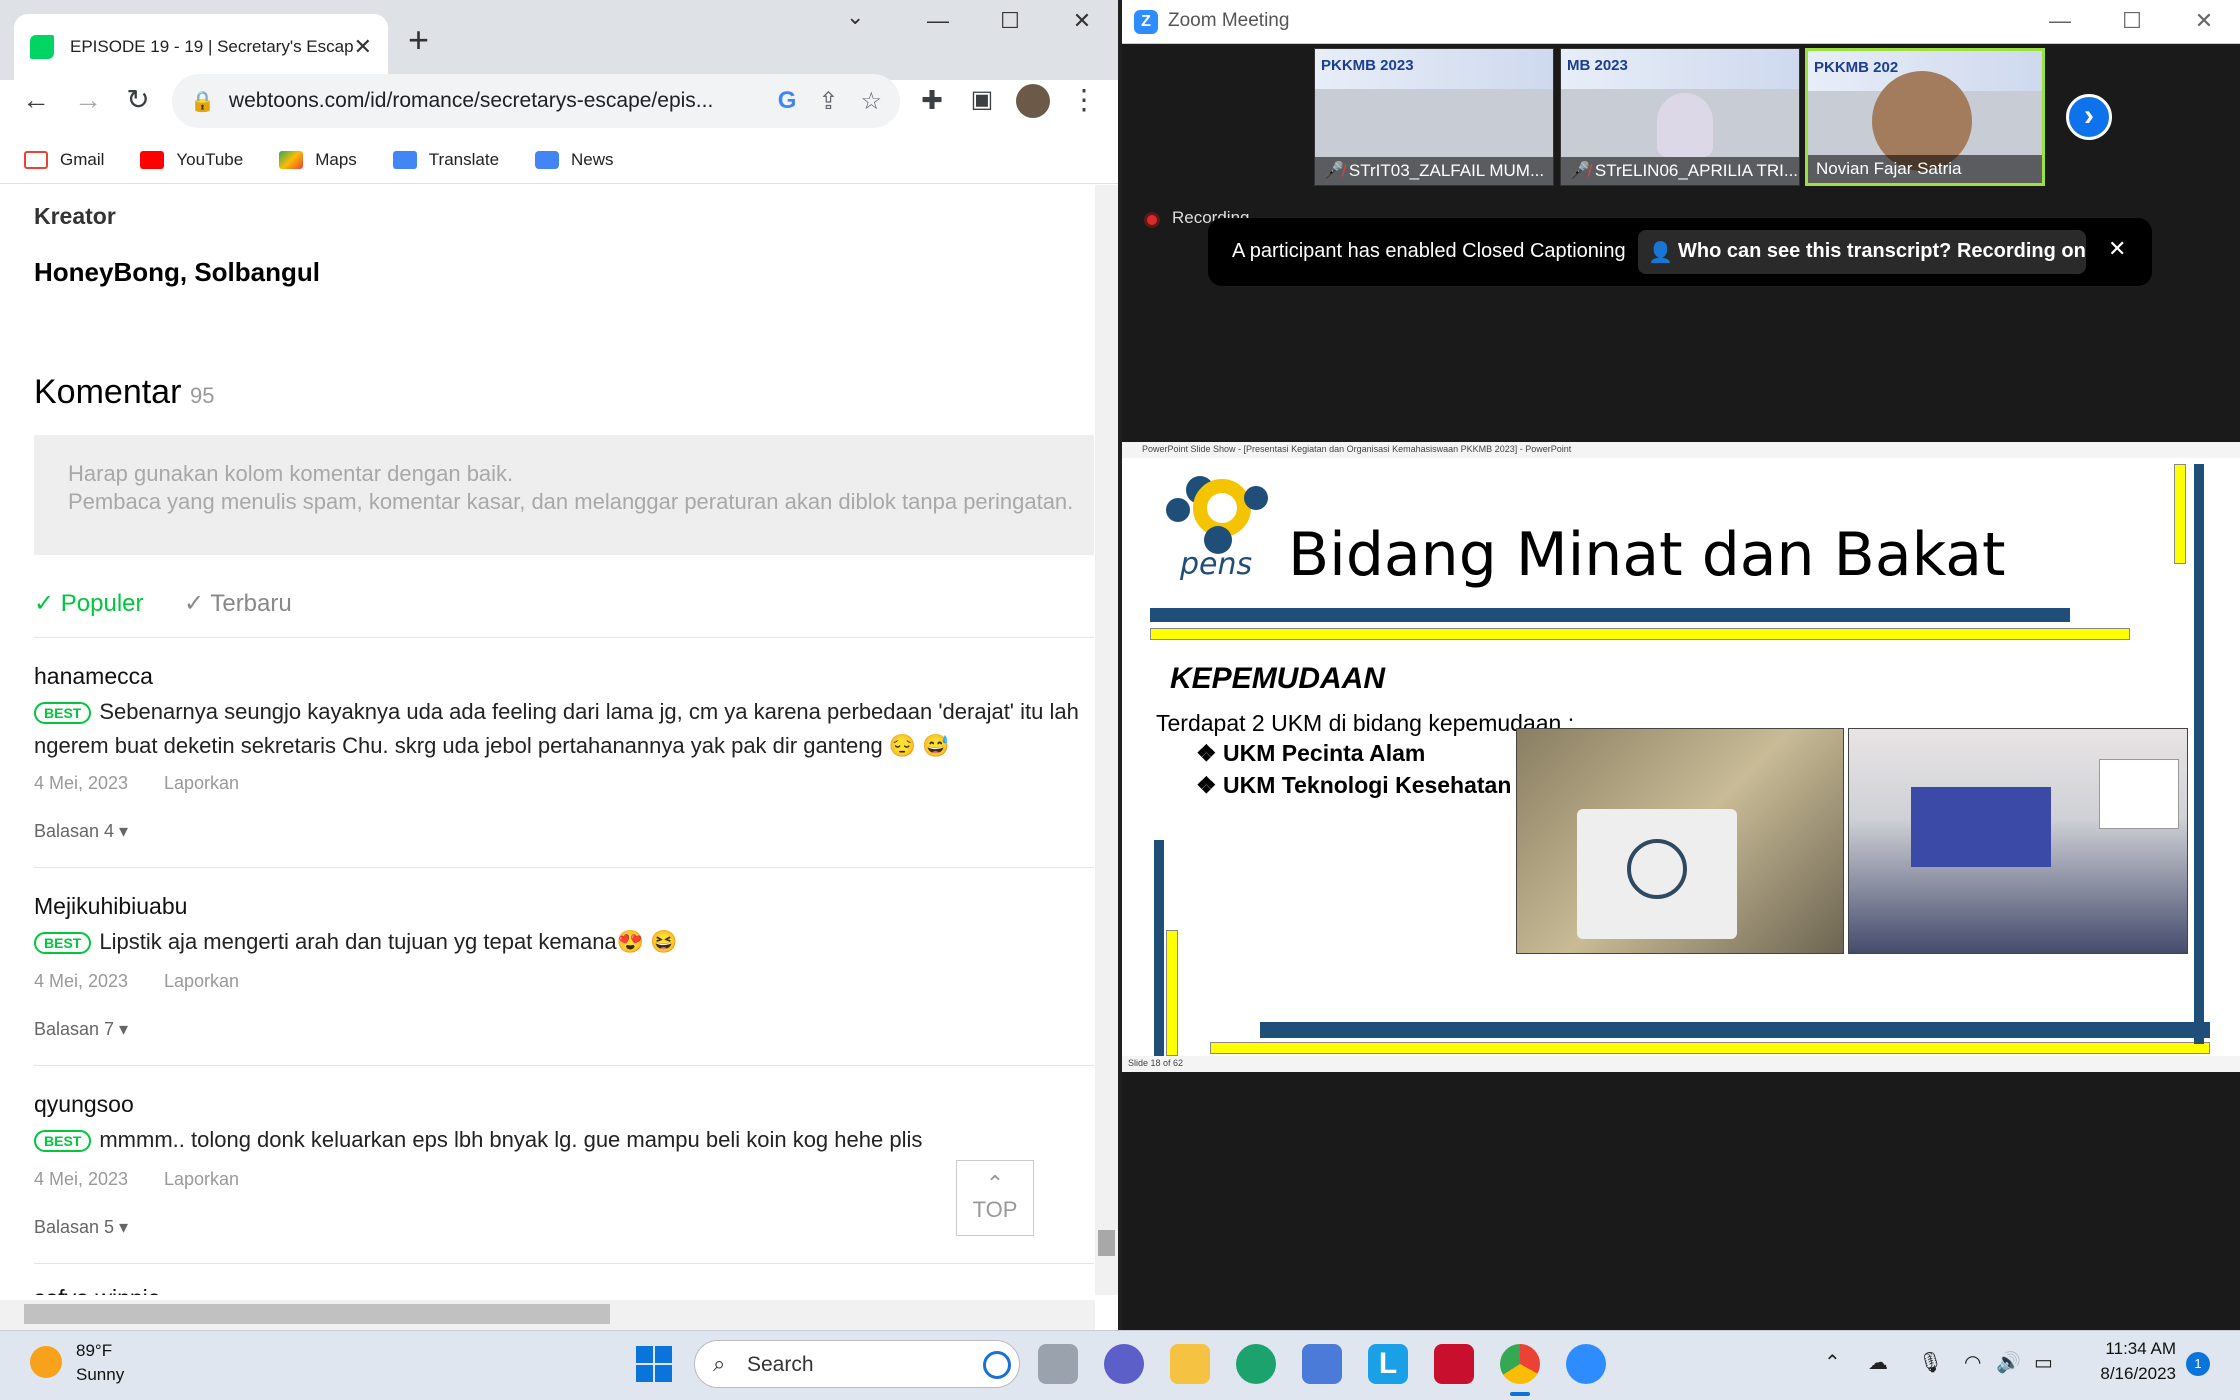 The width and height of the screenshot is (2240, 1400). I want to click on recording-icon, so click(1152, 220).